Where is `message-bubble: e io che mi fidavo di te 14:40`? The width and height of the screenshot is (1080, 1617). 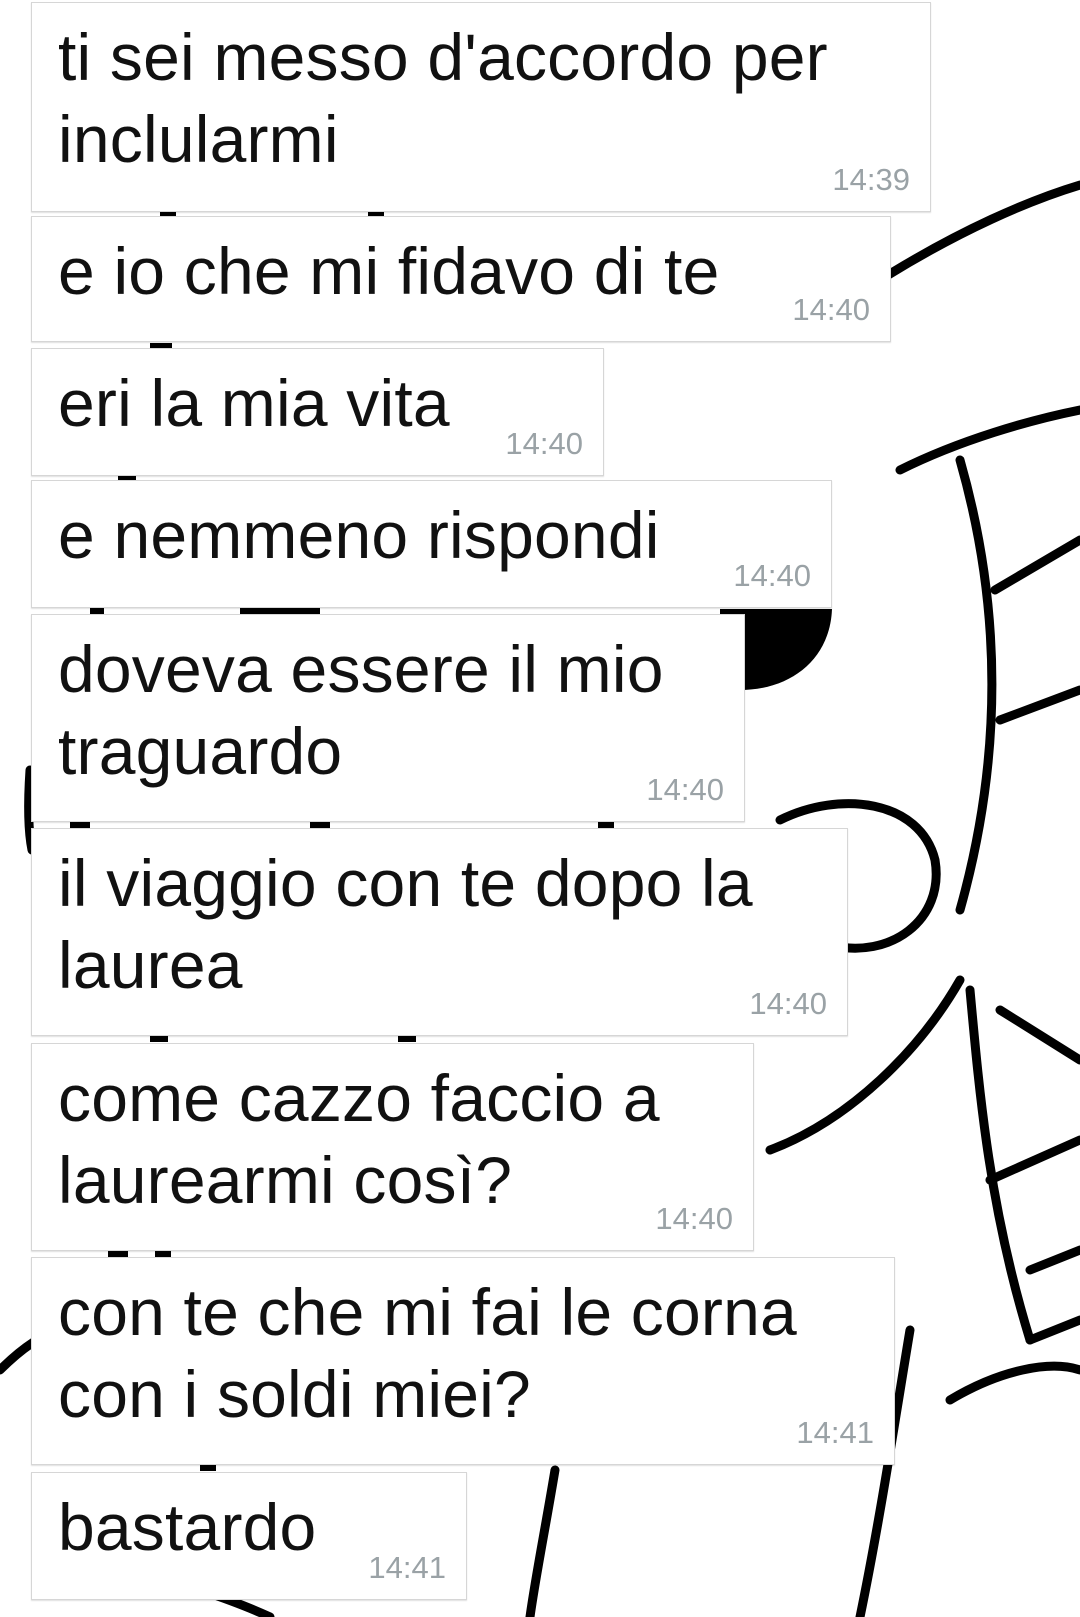
message-bubble: e io che mi fidavo di te 14:40 is located at coordinates (461, 279).